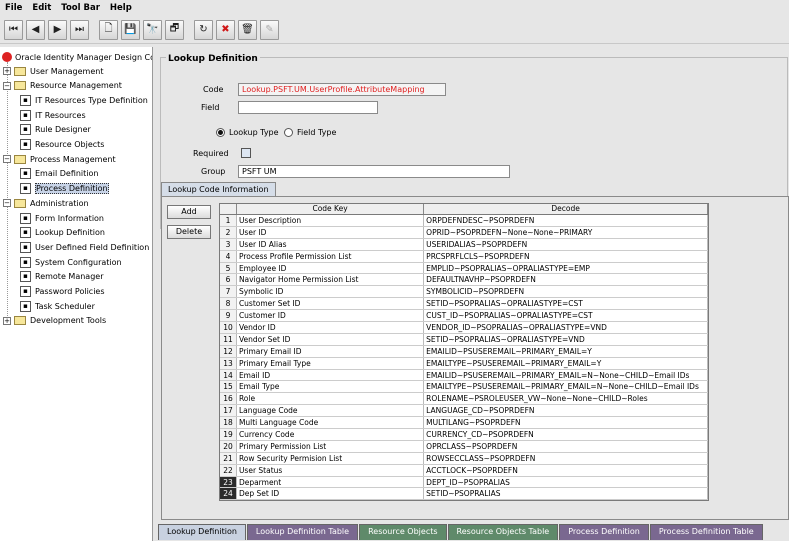 The height and width of the screenshot is (541, 789). Describe the element at coordinates (464, 423) in the screenshot. I see `table-row: 18 Multi Language Code MULTILANG~PSOPRDEFN` at that location.